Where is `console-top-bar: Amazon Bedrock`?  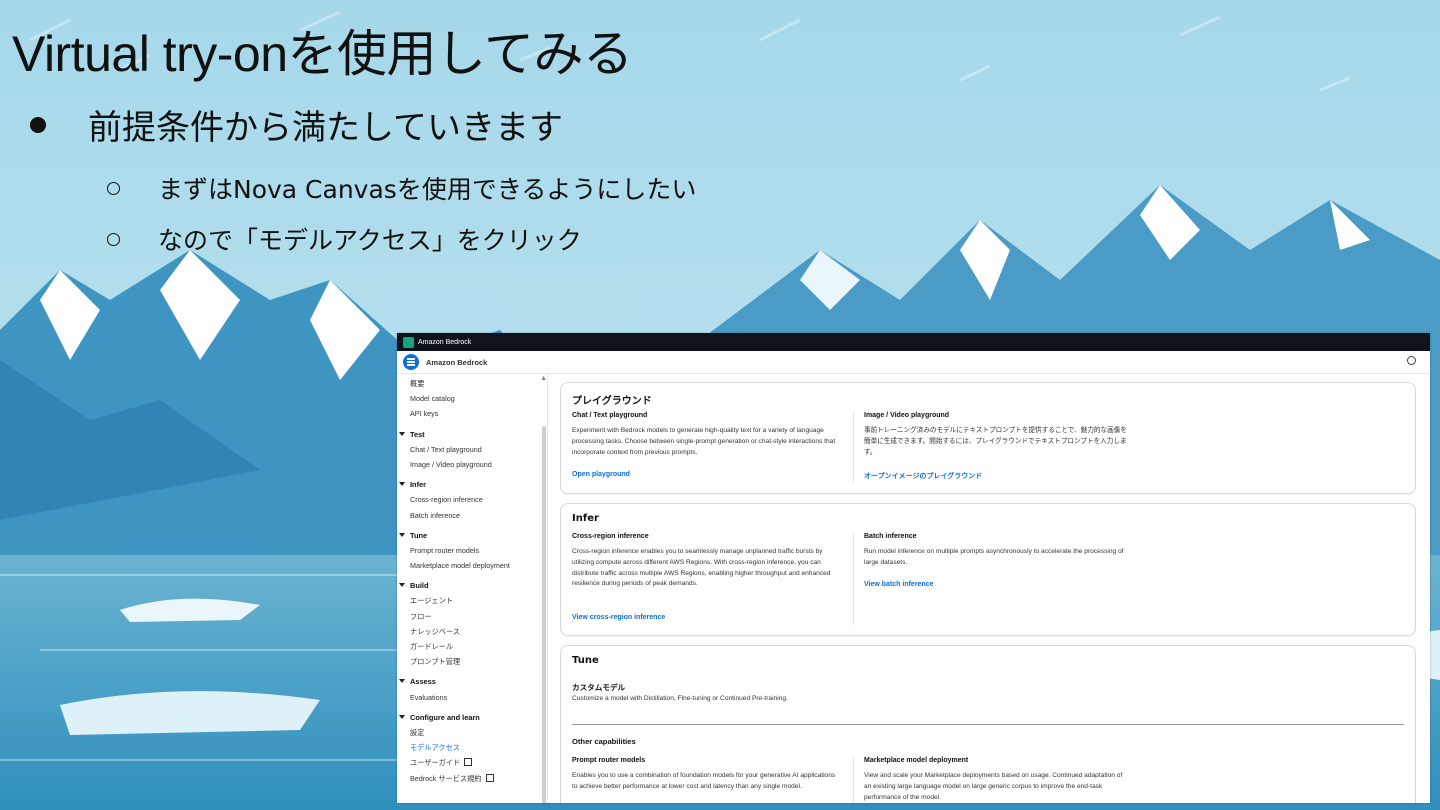 console-top-bar: Amazon Bedrock is located at coordinates (913, 342).